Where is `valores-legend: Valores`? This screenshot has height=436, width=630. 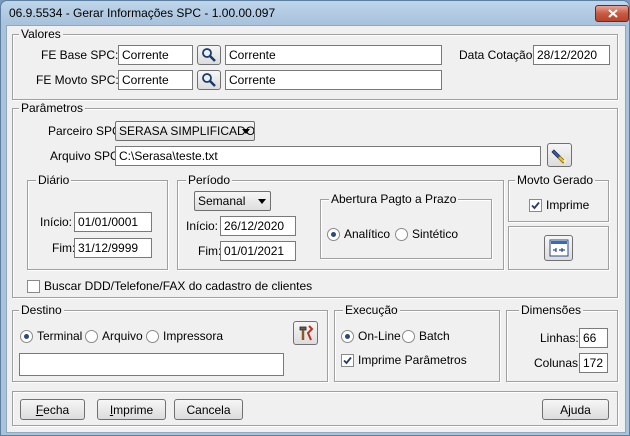
valores-legend: Valores is located at coordinates (41, 34).